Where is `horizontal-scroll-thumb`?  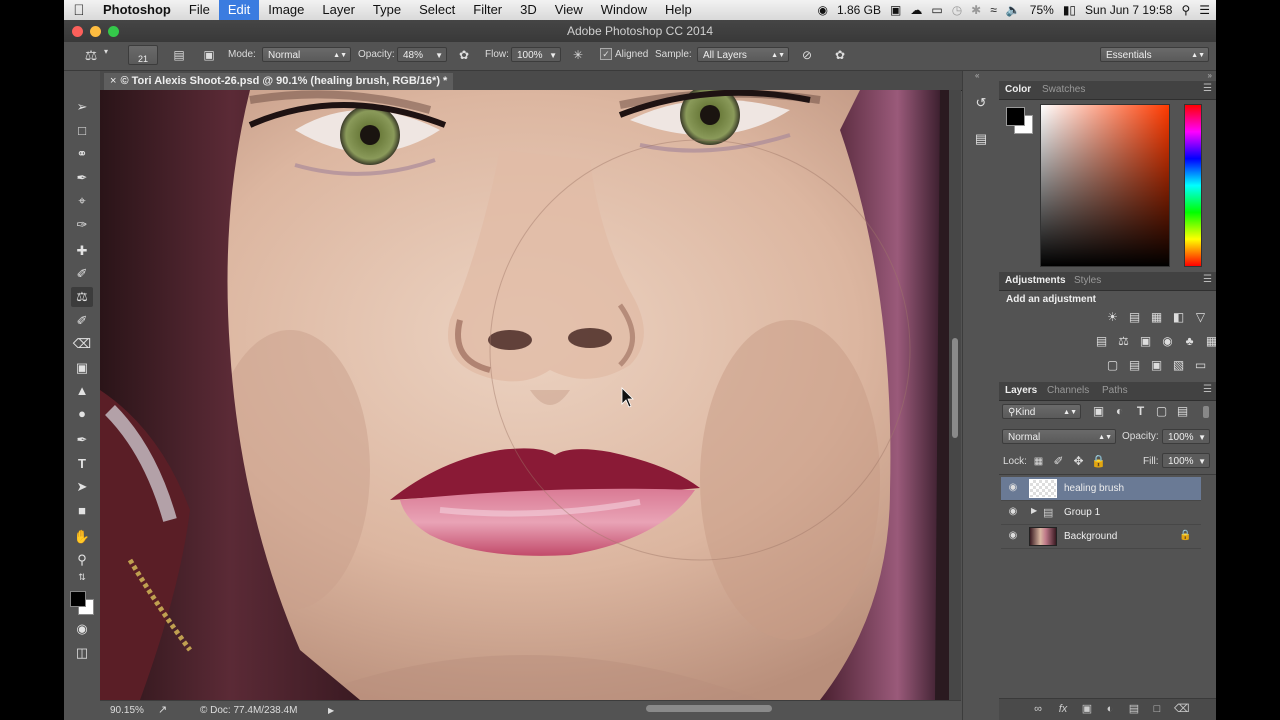 horizontal-scroll-thumb is located at coordinates (709, 708).